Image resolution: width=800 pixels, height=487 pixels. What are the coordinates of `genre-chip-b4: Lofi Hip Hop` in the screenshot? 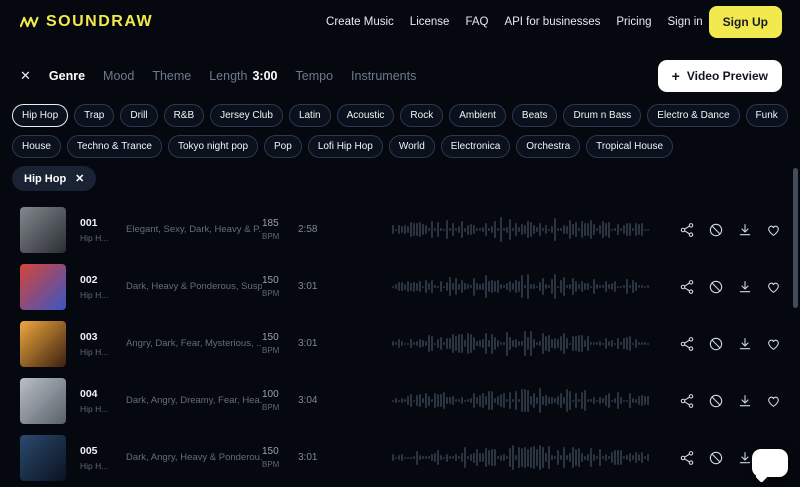 It's located at (345, 146).